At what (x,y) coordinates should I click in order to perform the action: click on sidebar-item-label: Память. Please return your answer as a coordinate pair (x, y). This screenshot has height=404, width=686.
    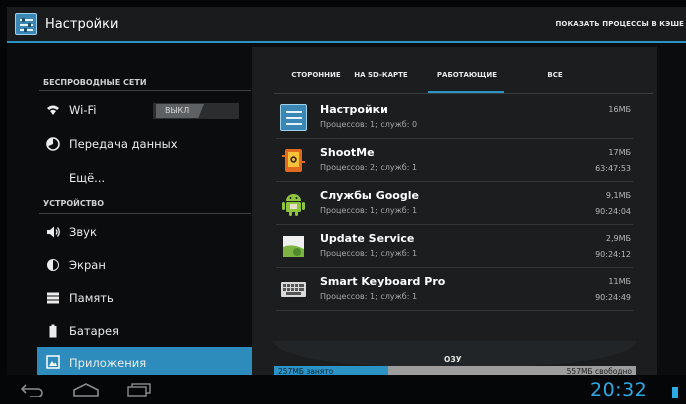
    Looking at the image, I should click on (91, 298).